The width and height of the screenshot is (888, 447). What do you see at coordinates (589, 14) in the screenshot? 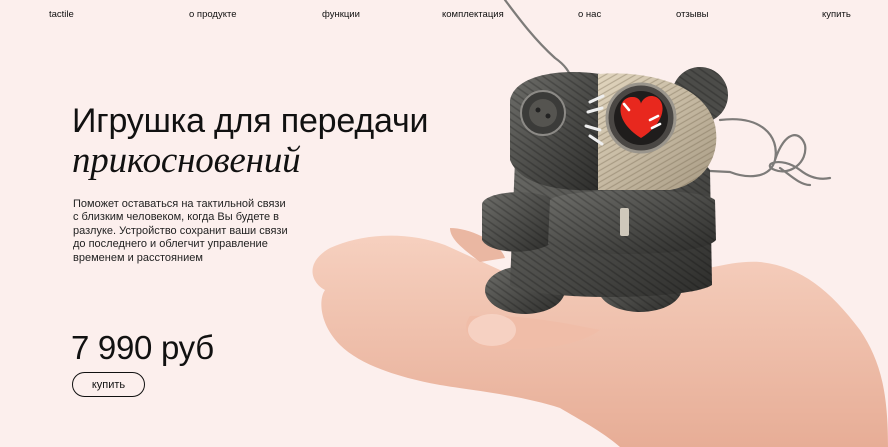
I see `nav-item-about-us: о нас` at bounding box center [589, 14].